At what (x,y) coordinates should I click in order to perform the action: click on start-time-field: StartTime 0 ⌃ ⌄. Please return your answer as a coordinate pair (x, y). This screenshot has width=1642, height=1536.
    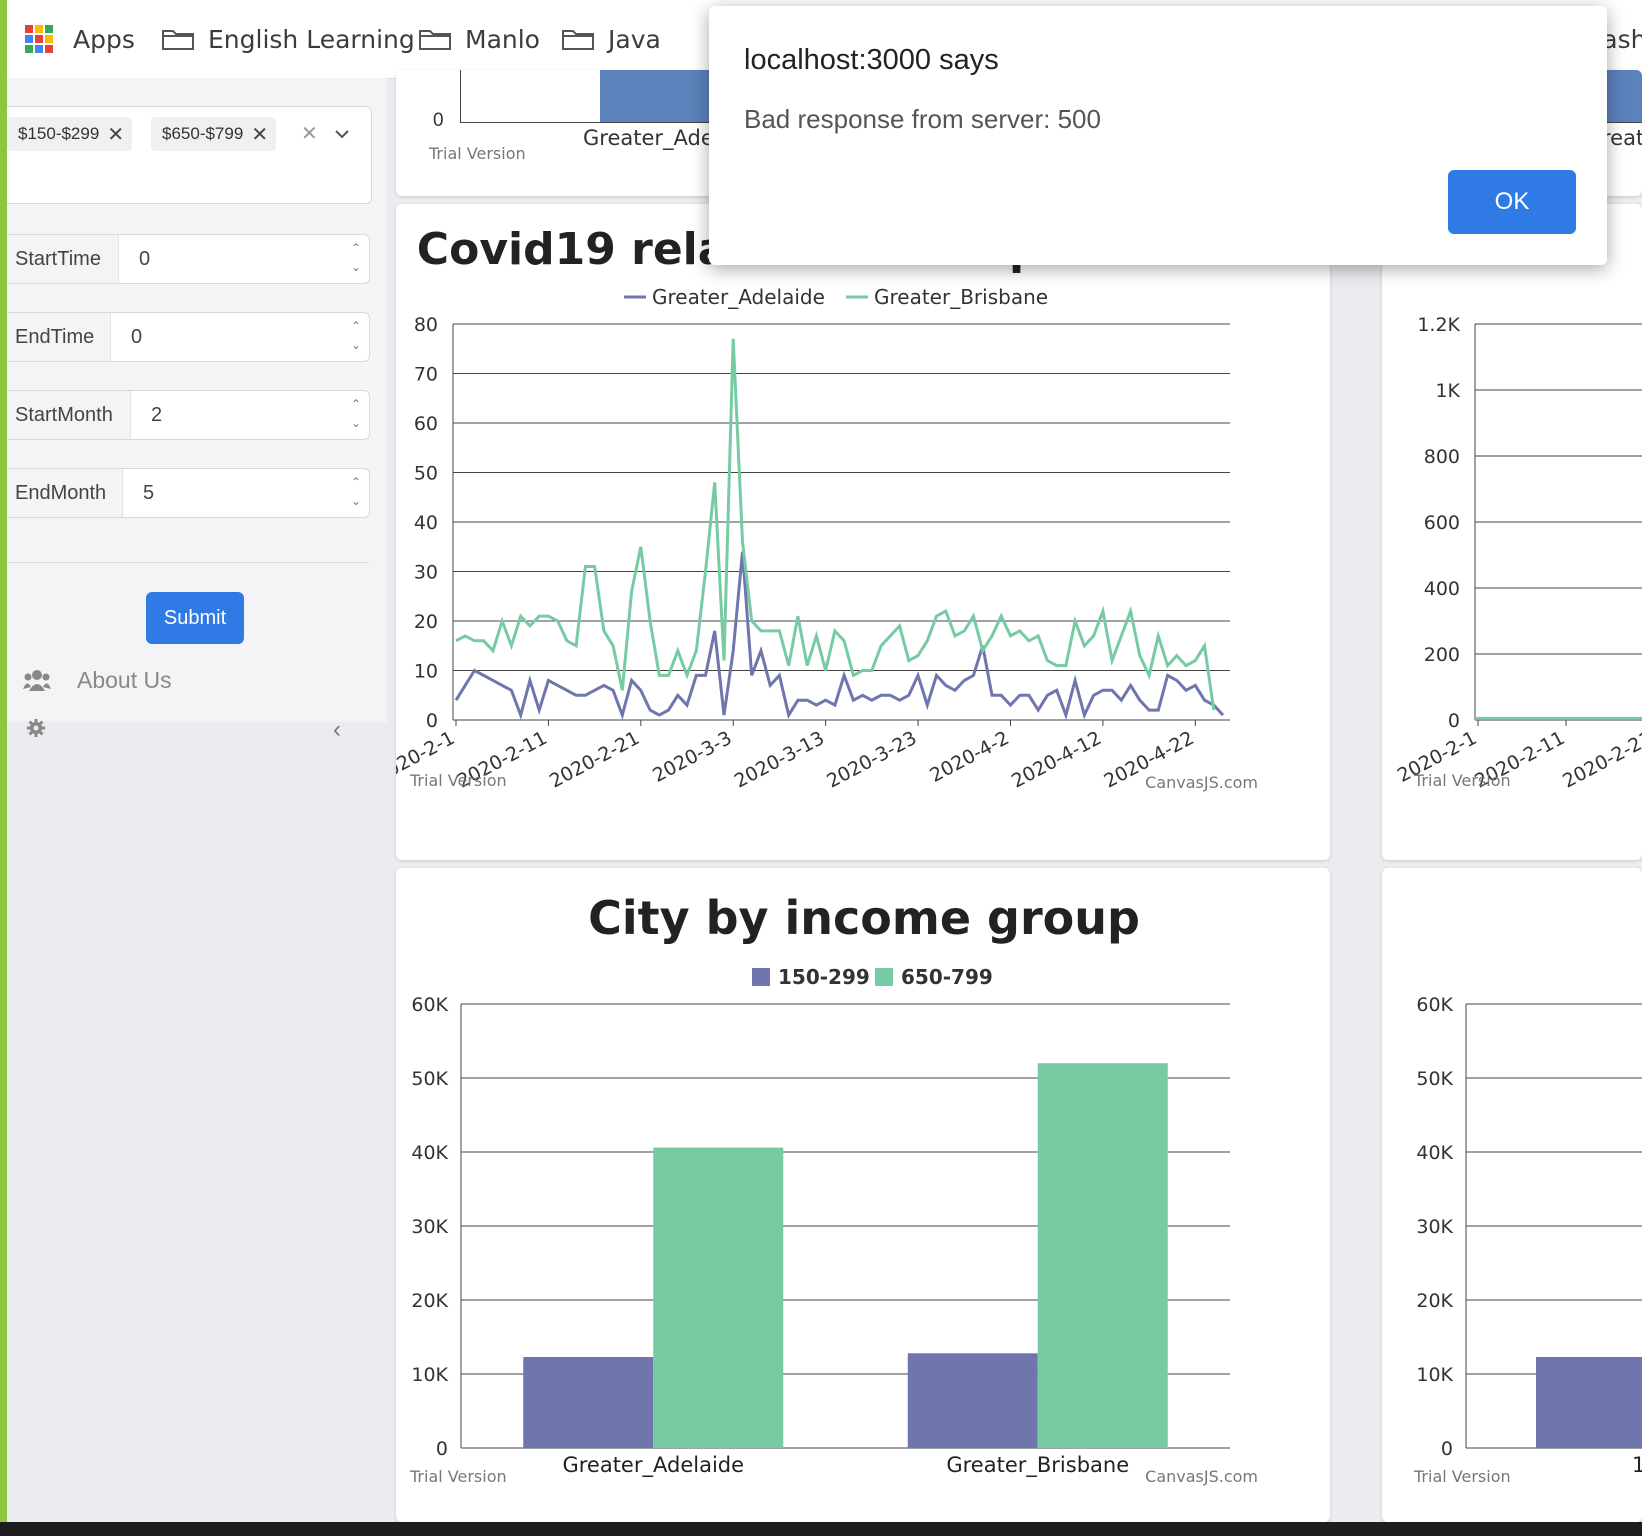
    Looking at the image, I should click on (188, 259).